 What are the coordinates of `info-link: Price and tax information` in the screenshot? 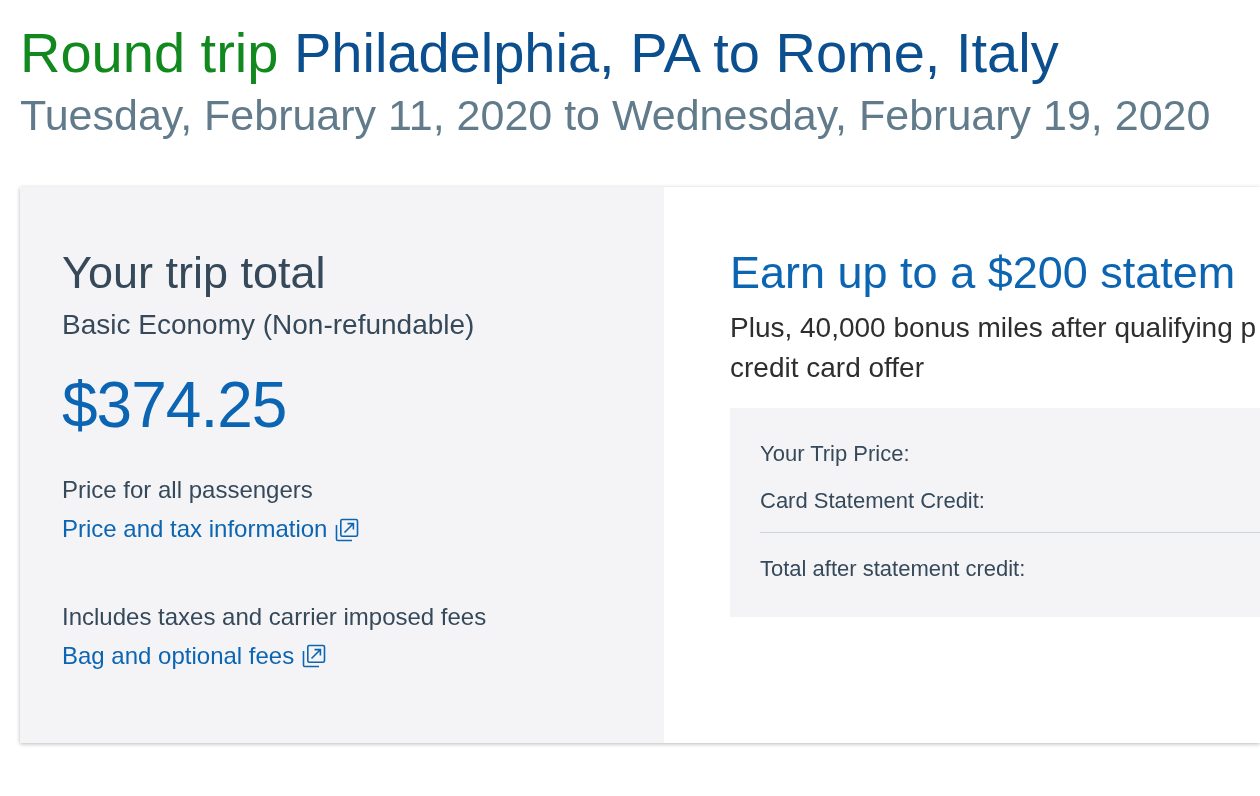 It's located at (211, 529).